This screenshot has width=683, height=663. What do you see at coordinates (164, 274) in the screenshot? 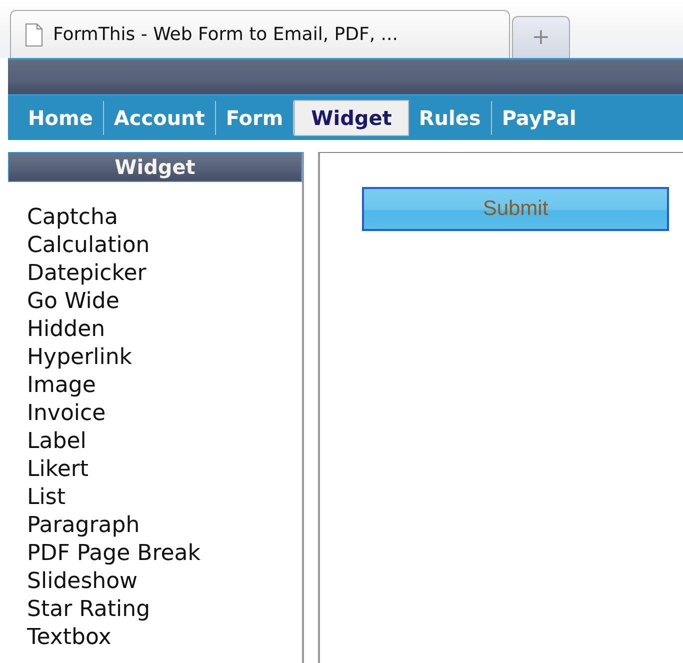
I see `widget-item: Datepicker` at bounding box center [164, 274].